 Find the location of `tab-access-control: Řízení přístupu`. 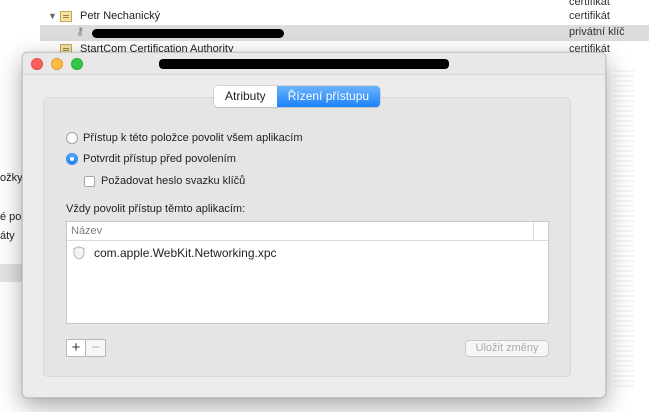

tab-access-control: Řízení přístupu is located at coordinates (328, 96).